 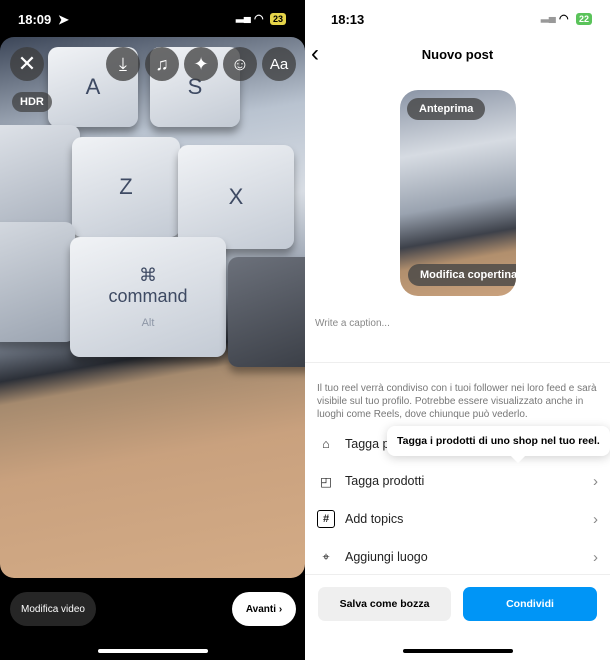 I want to click on location-arrow-icon: ➤, so click(x=63, y=19).